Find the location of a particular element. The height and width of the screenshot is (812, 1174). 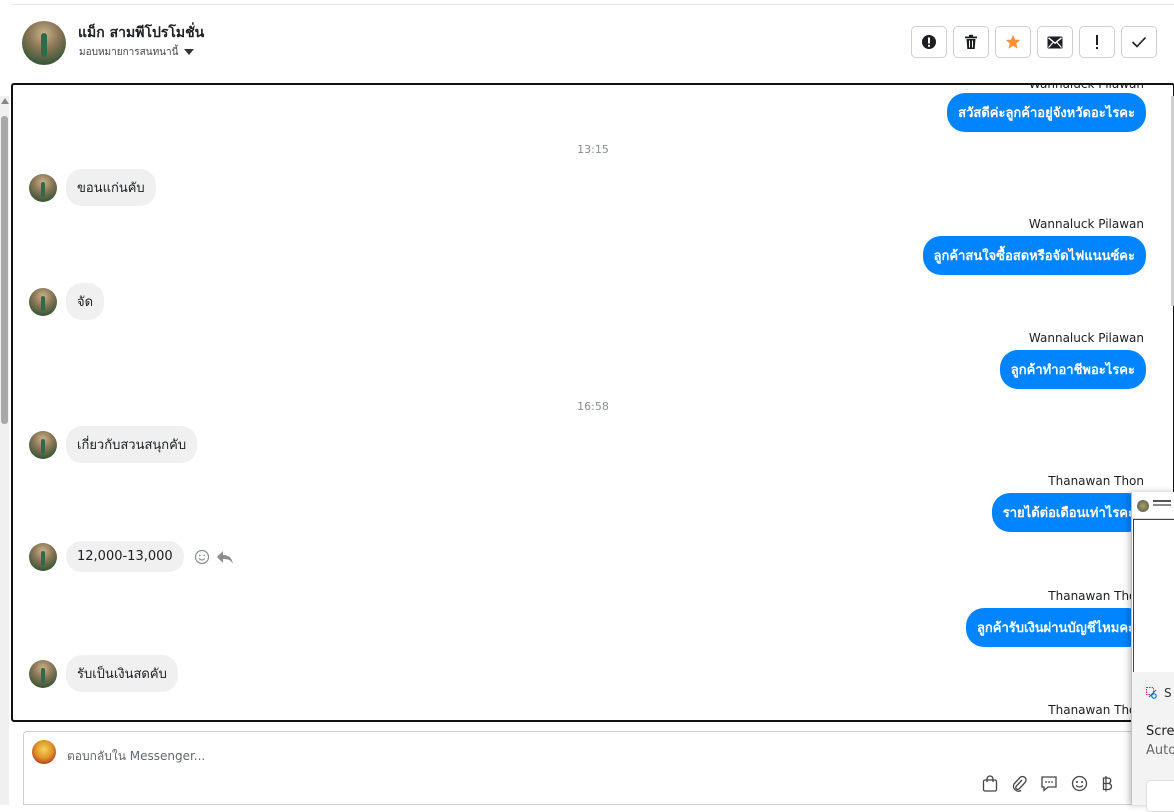

delete-button is located at coordinates (971, 42).